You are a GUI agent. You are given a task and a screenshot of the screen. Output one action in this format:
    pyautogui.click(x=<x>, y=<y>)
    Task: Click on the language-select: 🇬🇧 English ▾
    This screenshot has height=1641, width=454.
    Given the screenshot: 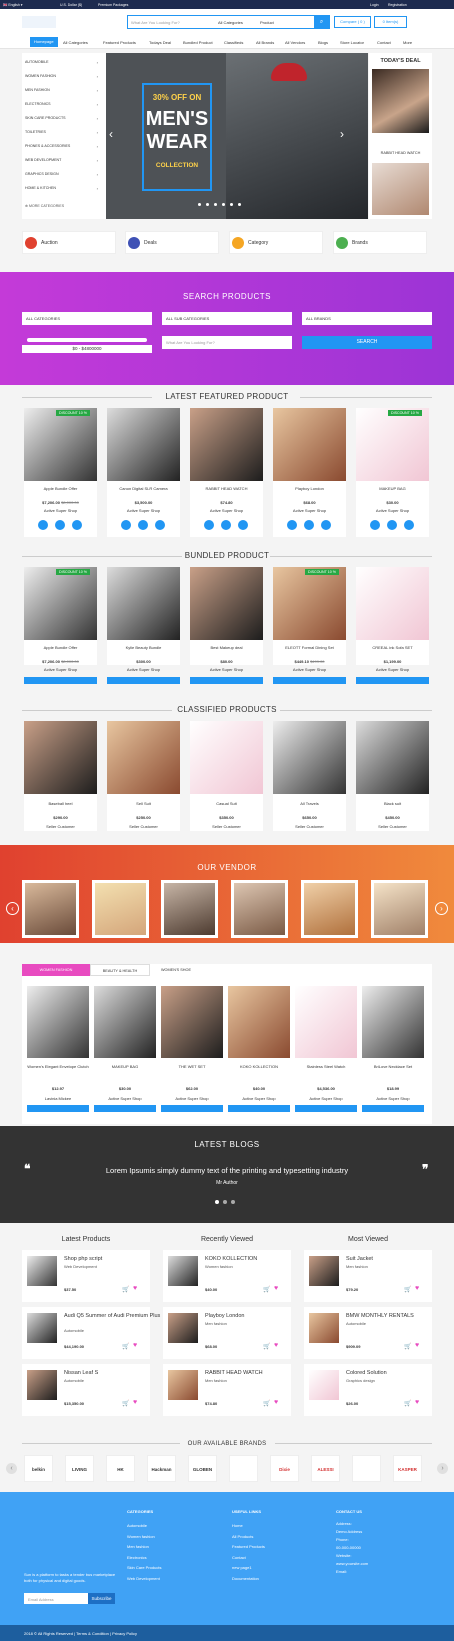 What is the action you would take?
    pyautogui.click(x=13, y=5)
    